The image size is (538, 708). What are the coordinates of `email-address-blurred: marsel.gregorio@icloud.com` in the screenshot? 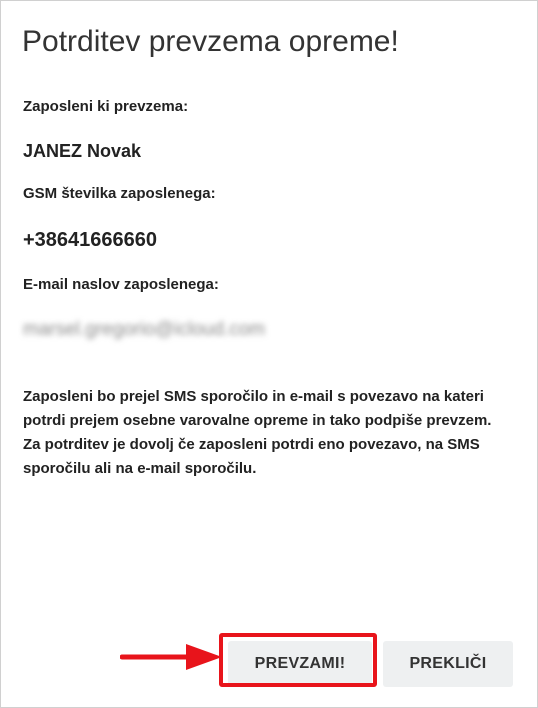 It's located at (144, 329).